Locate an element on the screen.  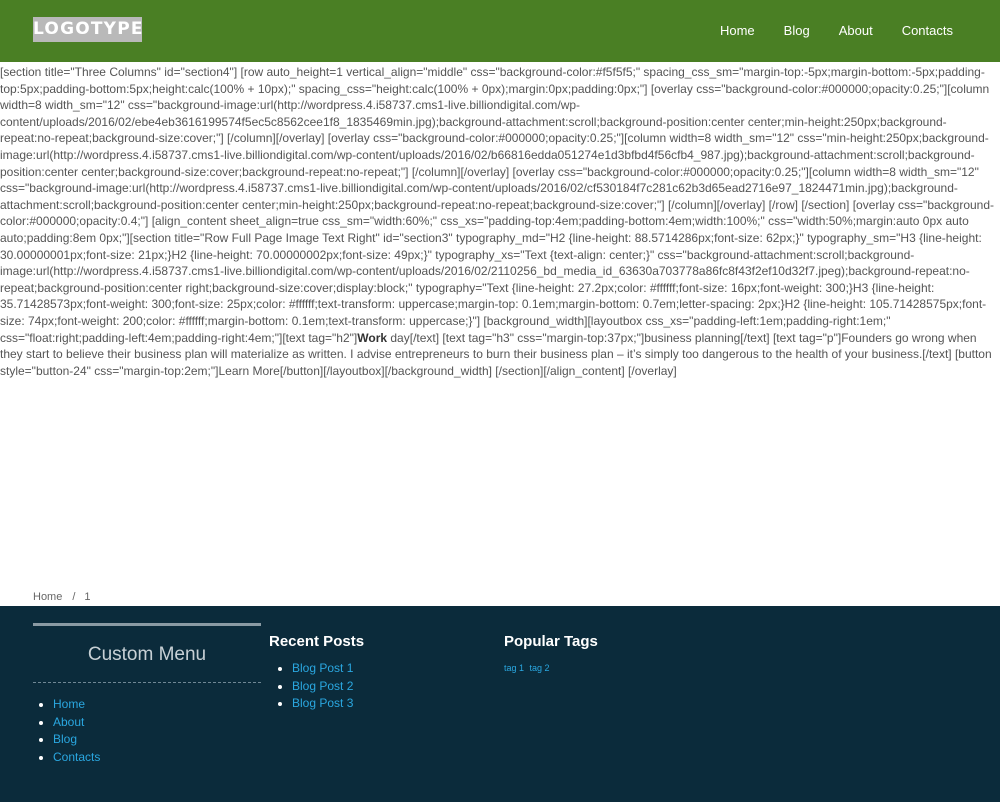
popular-tags-title: Popular Tags is located at coordinates (551, 641).